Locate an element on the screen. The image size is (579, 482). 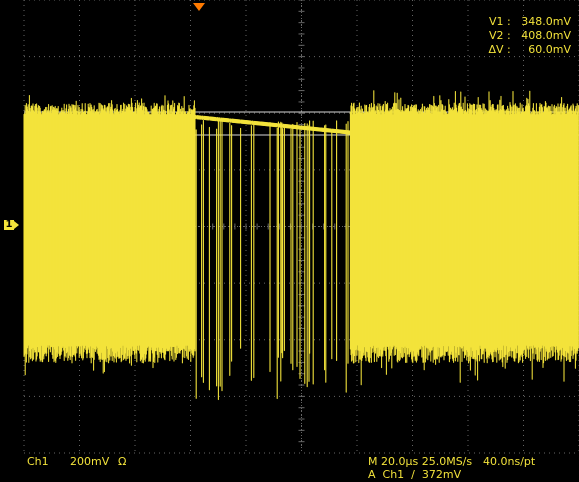
channel-label: Ch1 is located at coordinates (38, 461).